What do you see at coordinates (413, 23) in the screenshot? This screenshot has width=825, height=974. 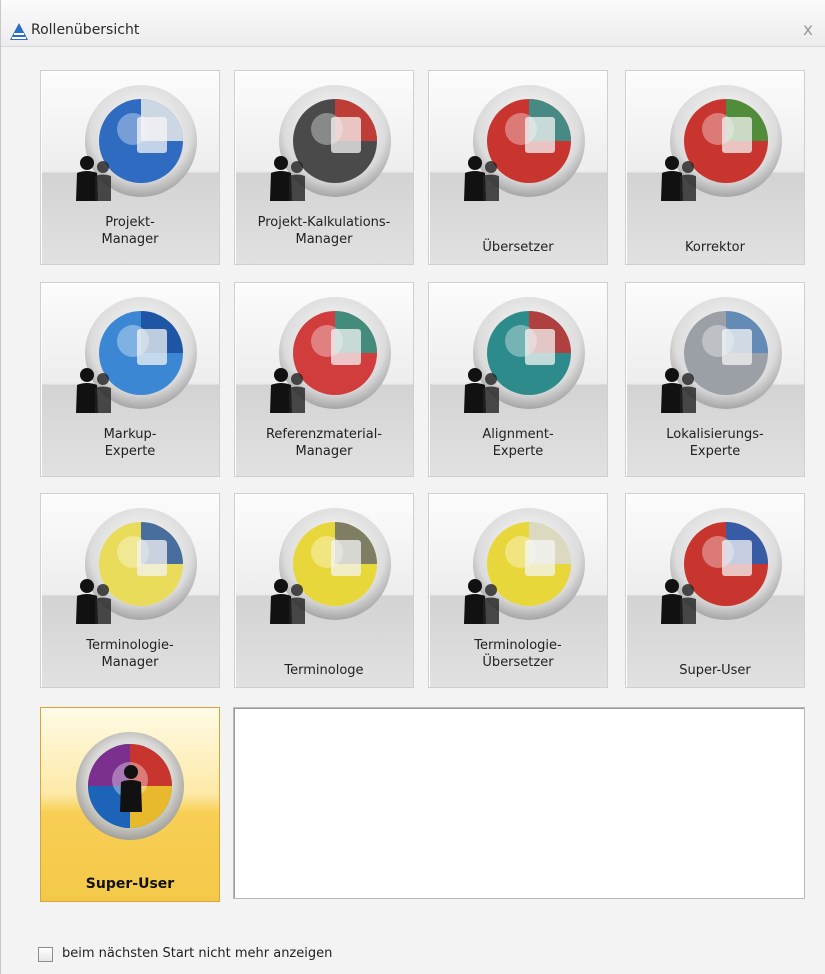 I see `title-bar: Rollenübersicht x` at bounding box center [413, 23].